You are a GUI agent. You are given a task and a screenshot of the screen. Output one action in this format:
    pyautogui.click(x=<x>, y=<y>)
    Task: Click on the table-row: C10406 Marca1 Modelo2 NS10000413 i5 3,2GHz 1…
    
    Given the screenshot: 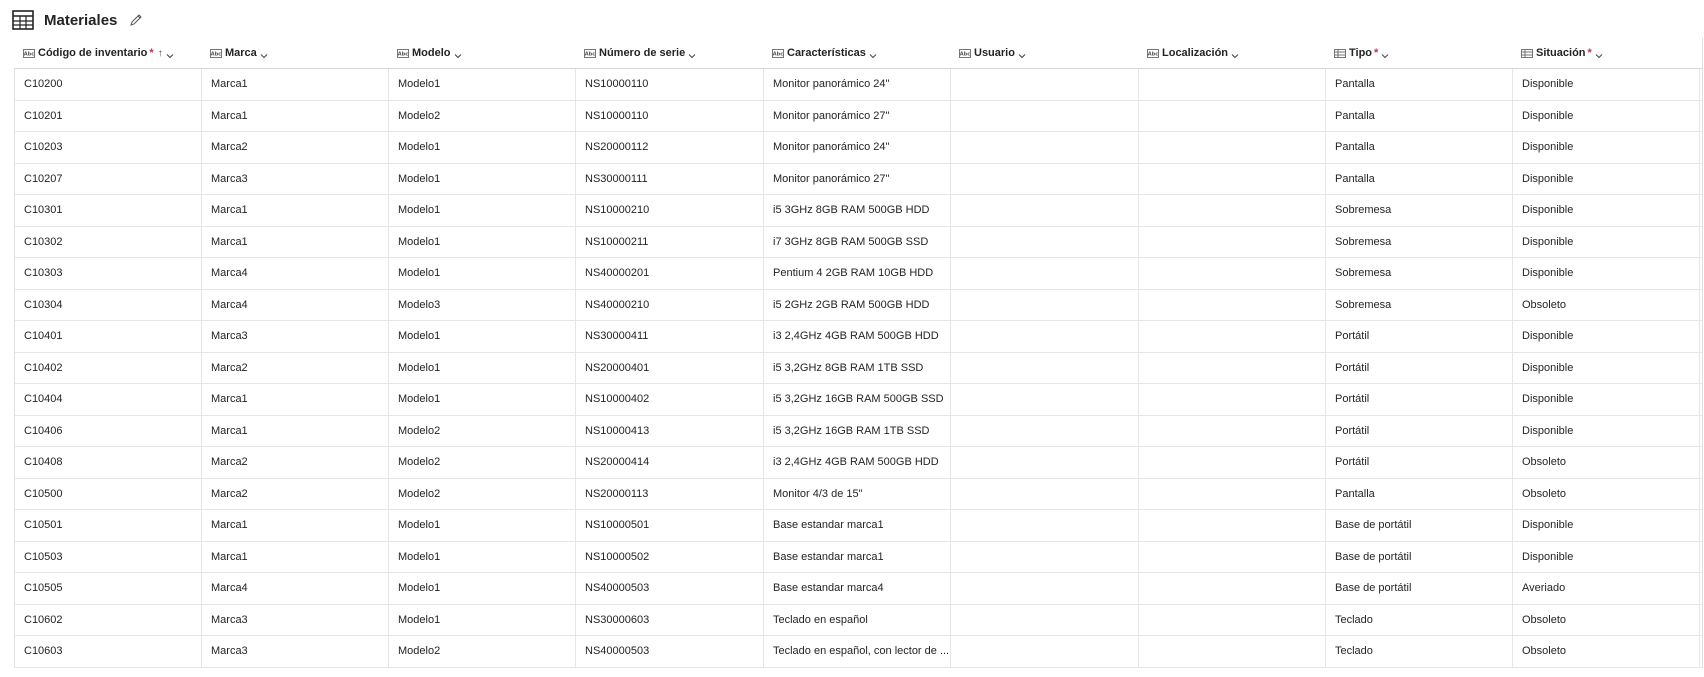 What is the action you would take?
    pyautogui.click(x=858, y=431)
    